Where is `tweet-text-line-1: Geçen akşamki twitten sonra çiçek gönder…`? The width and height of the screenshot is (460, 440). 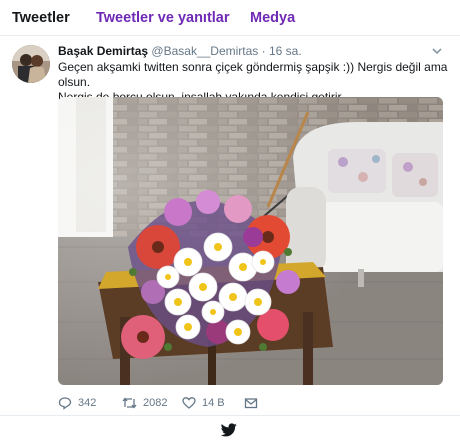 tweet-text-line-1: Geçen akşamki twitten sonra çiçek gönder… is located at coordinates (253, 74).